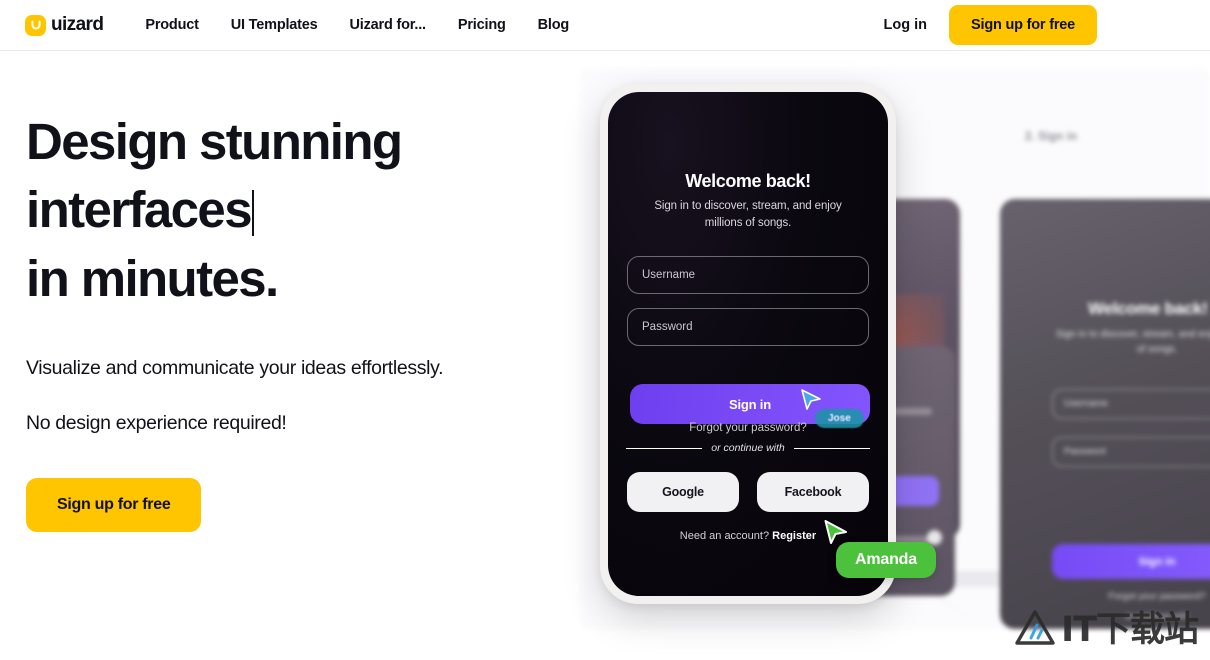 The height and width of the screenshot is (660, 1210). Describe the element at coordinates (1051, 137) in the screenshot. I see `canvas-step-label: 2. Sign in` at that location.